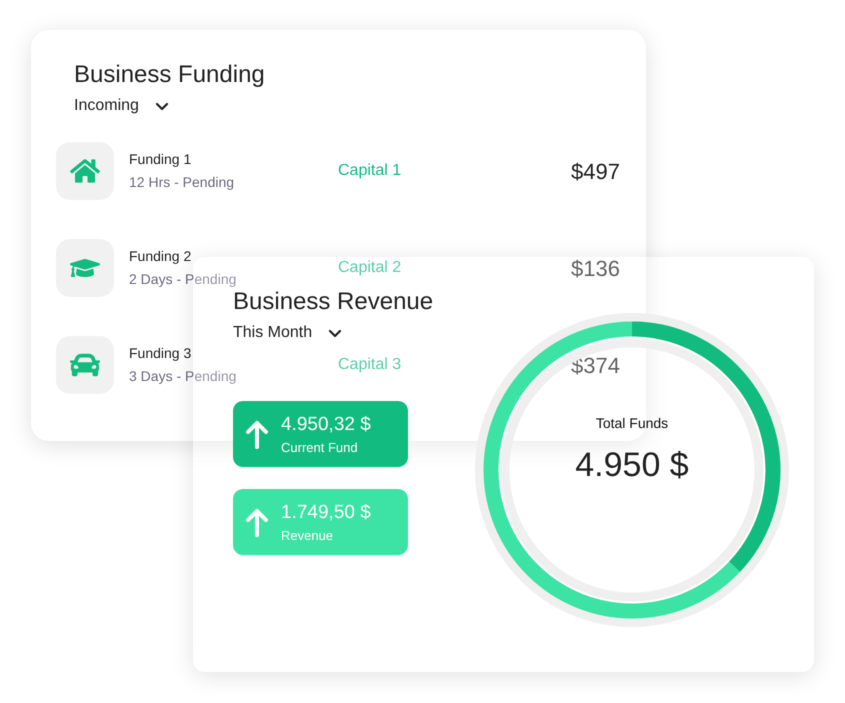  Describe the element at coordinates (595, 172) in the screenshot. I see `funding-amount: $497` at that location.